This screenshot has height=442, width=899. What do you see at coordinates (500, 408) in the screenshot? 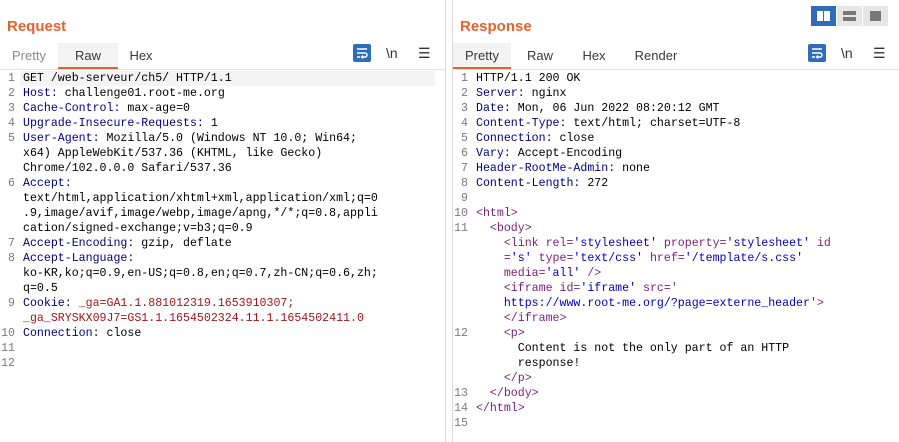
I see `code-line: </html>` at bounding box center [500, 408].